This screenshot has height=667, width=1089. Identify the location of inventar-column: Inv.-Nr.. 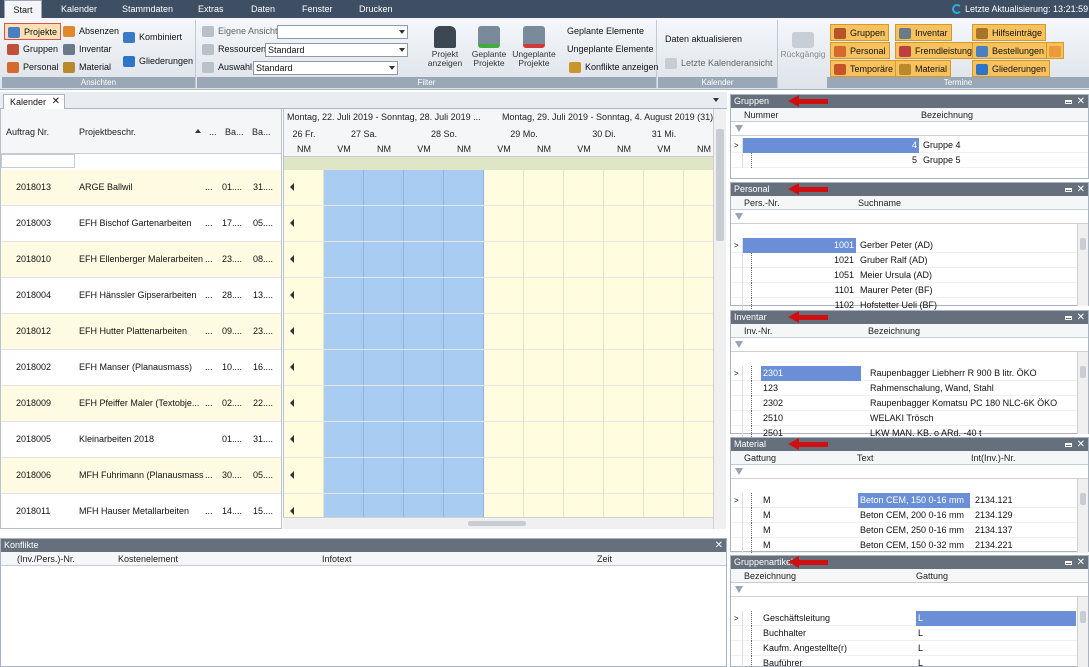
(758, 331).